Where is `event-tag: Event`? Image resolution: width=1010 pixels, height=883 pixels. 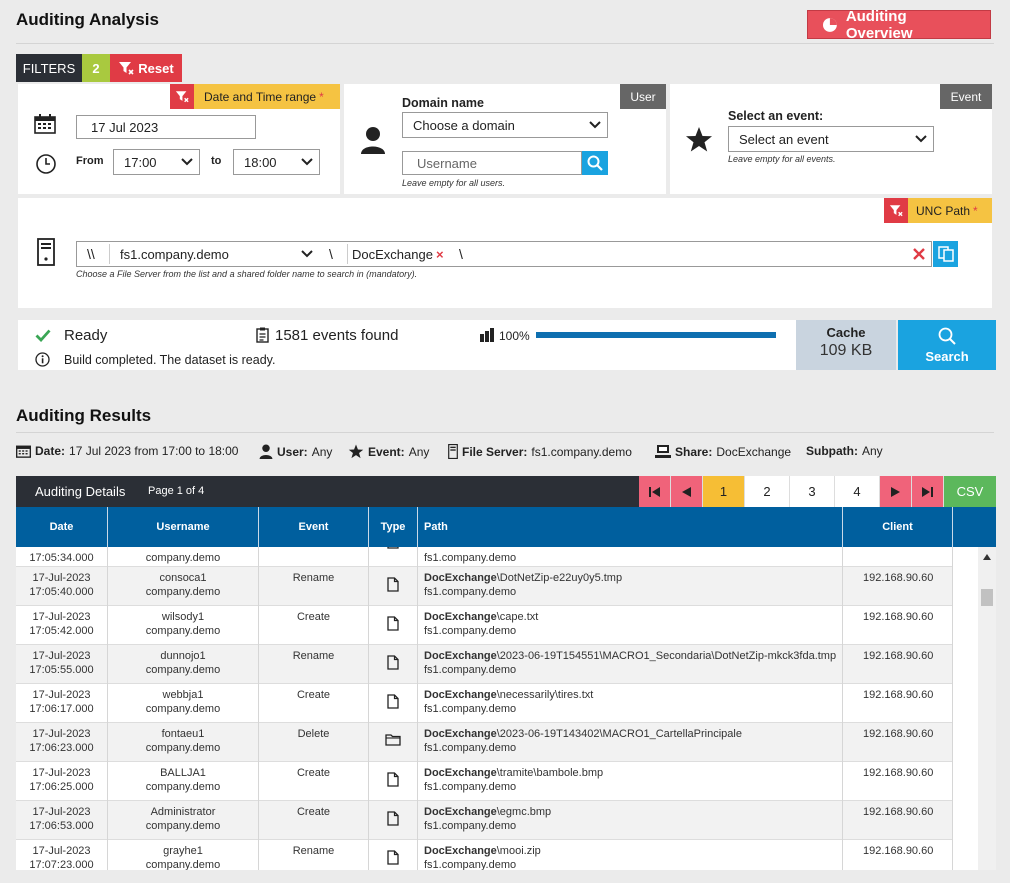
event-tag: Event is located at coordinates (966, 96).